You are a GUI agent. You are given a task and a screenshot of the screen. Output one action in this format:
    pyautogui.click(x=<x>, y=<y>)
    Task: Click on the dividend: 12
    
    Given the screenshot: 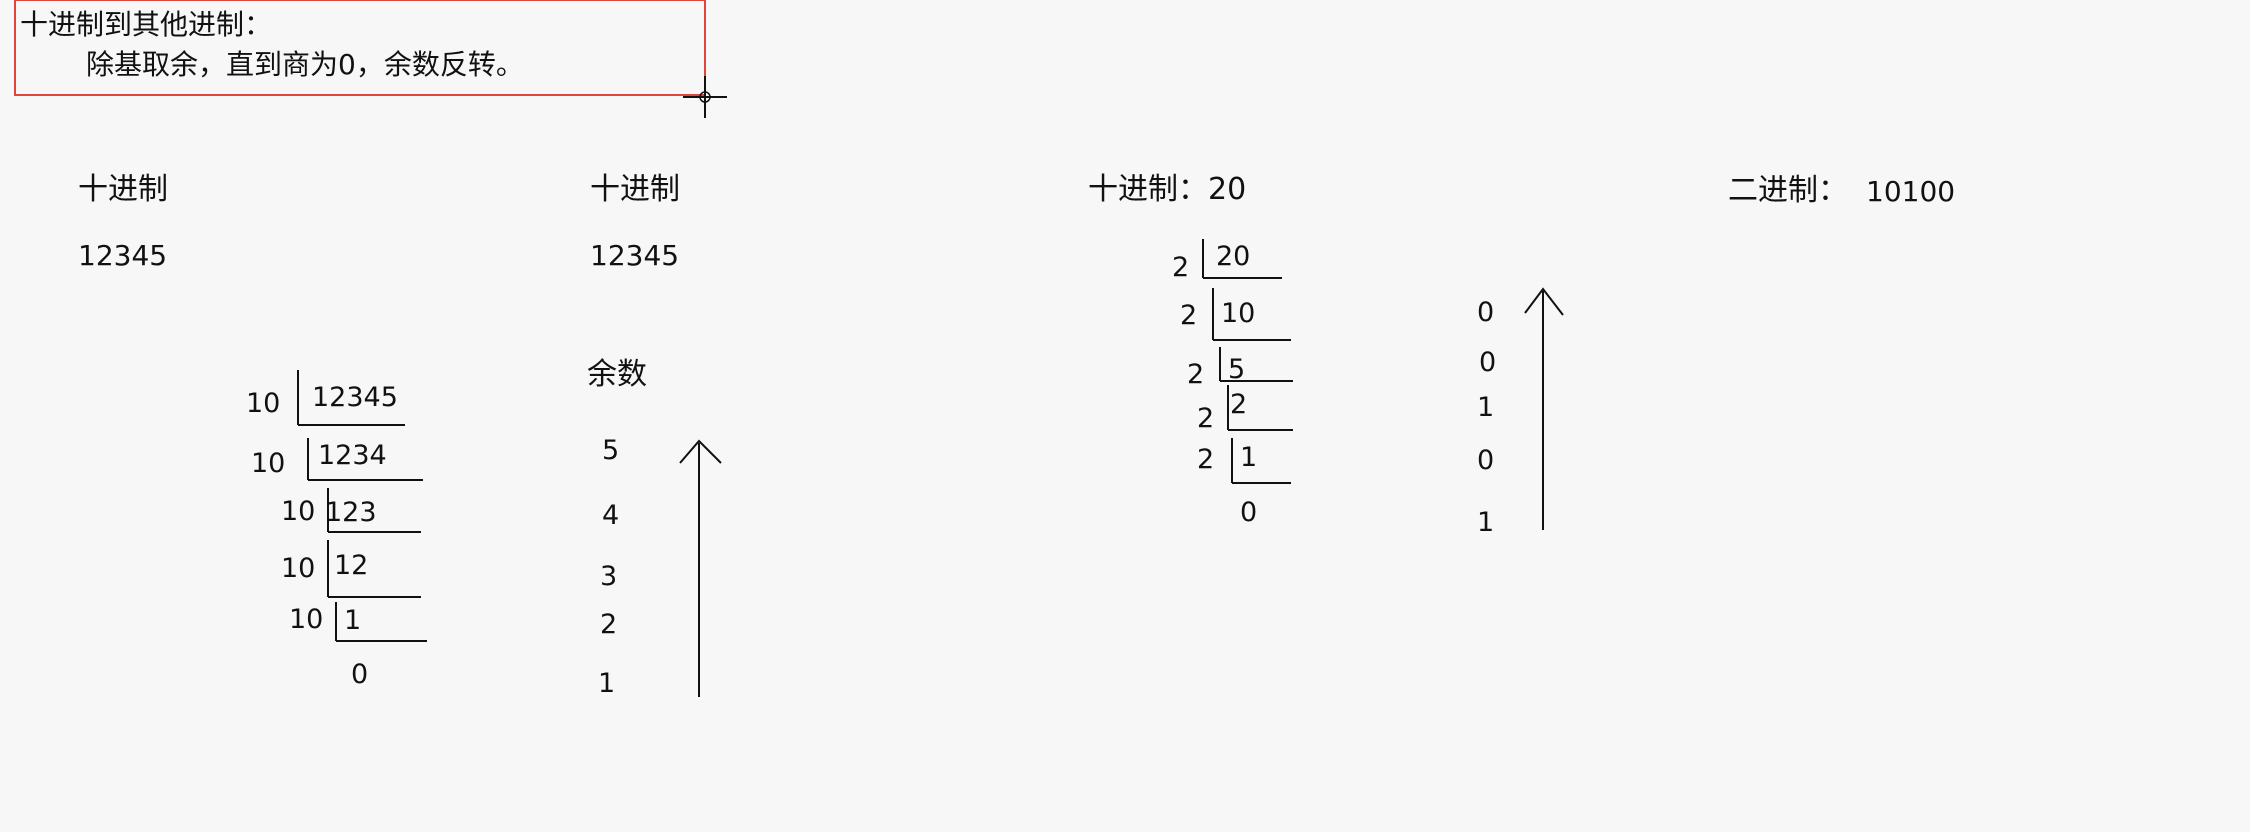 What is the action you would take?
    pyautogui.click(x=351, y=565)
    